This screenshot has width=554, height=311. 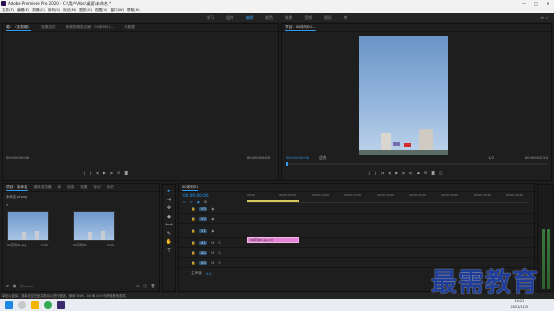 What do you see at coordinates (548, 3) in the screenshot?
I see `close-button: ✕` at bounding box center [548, 3].